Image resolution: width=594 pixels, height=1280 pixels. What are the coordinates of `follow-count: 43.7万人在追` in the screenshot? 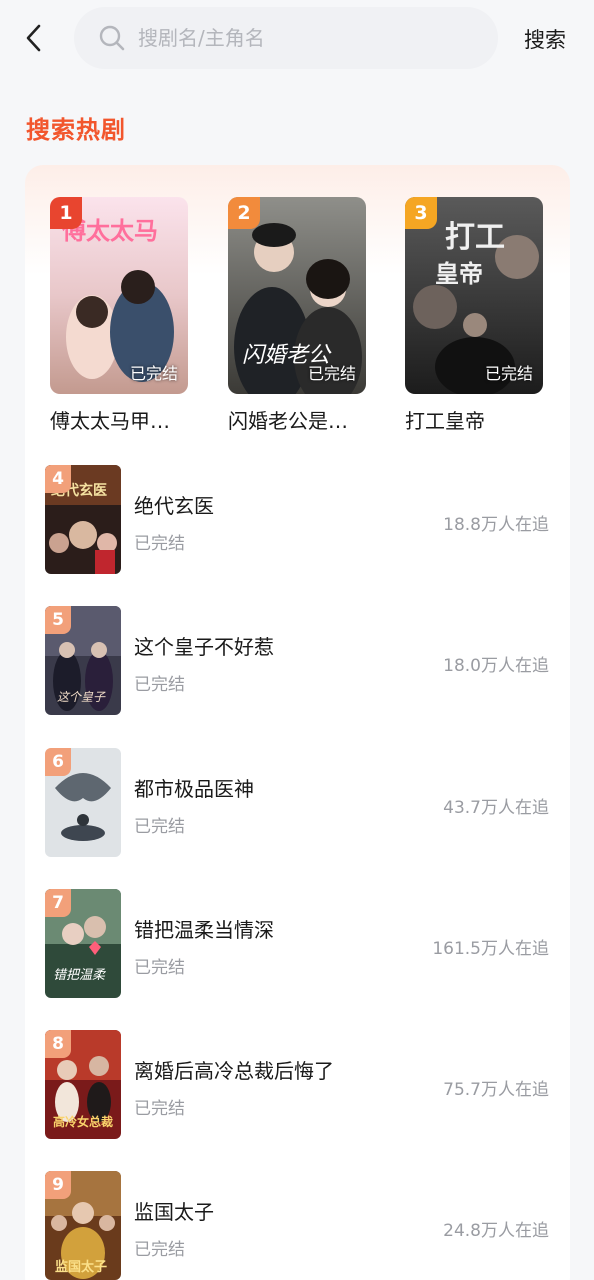 It's located at (496, 807).